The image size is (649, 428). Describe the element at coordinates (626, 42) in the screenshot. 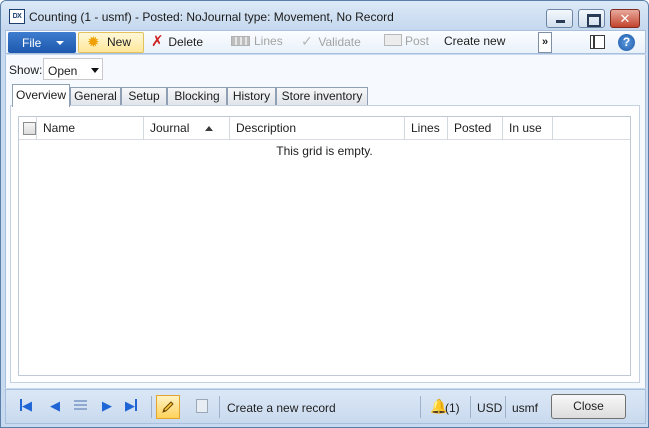

I see `help-icon: ?` at that location.